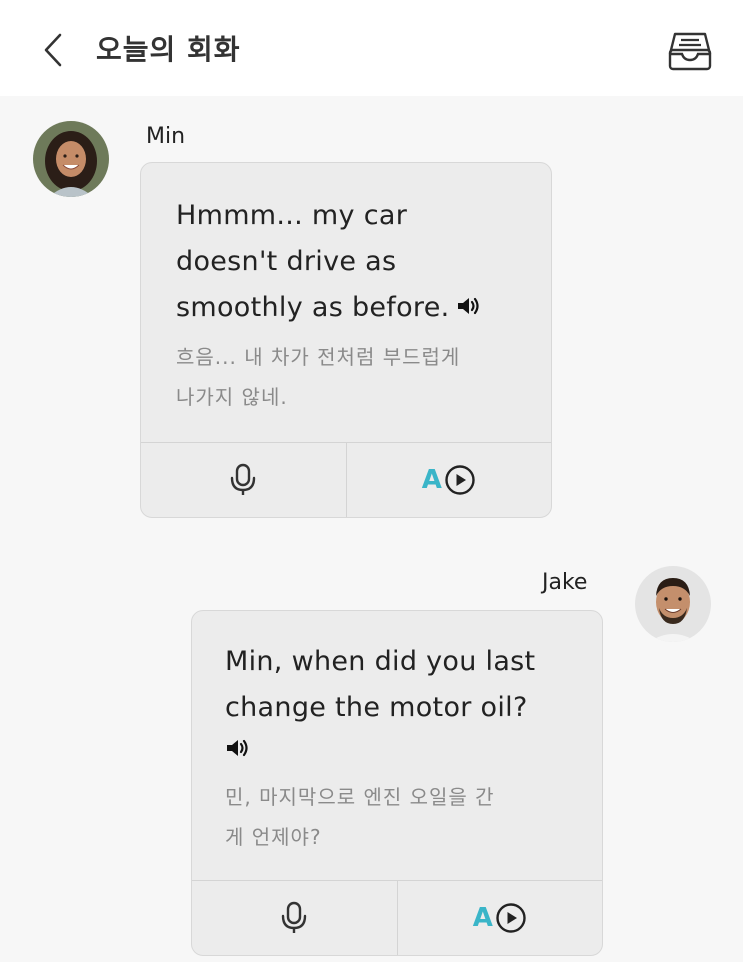 This screenshot has width=743, height=962. Describe the element at coordinates (565, 582) in the screenshot. I see `sender-name: Jake` at that location.